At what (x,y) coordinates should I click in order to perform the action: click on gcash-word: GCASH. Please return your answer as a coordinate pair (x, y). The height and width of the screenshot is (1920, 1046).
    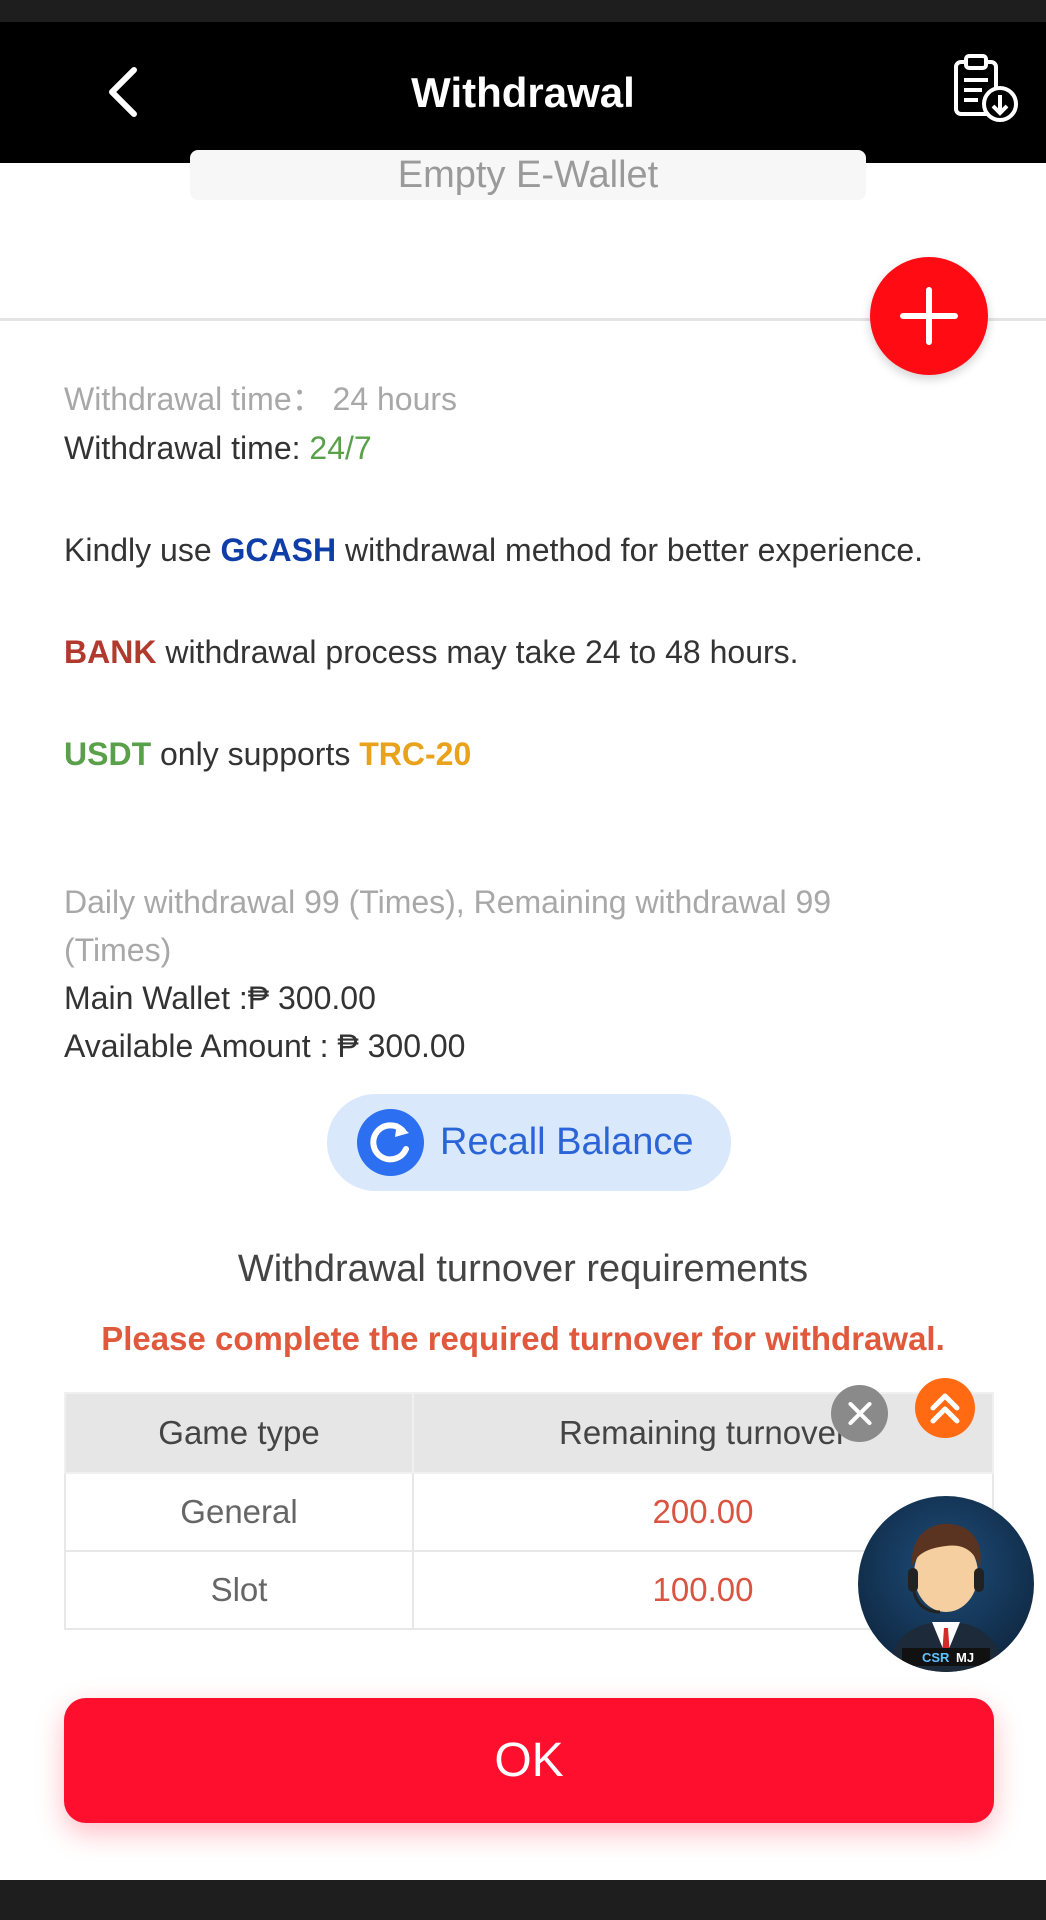
    Looking at the image, I should click on (278, 550).